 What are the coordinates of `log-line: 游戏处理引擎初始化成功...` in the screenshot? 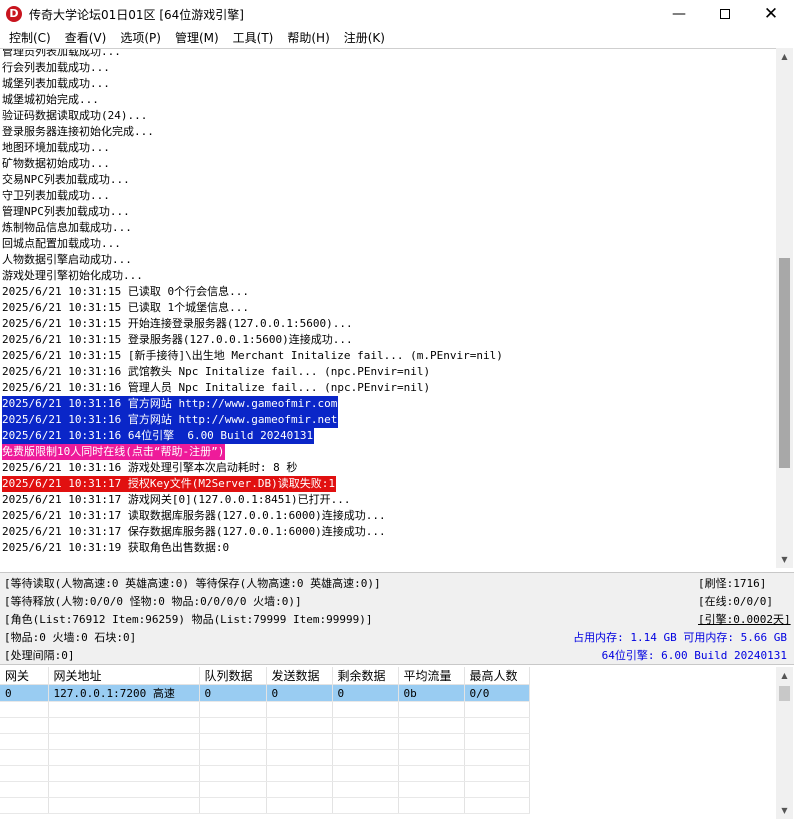 It's located at (253, 276).